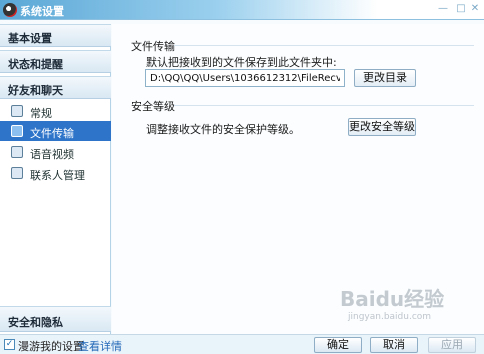  What do you see at coordinates (41, 113) in the screenshot?
I see `sidebar-item-label: 常规` at bounding box center [41, 113].